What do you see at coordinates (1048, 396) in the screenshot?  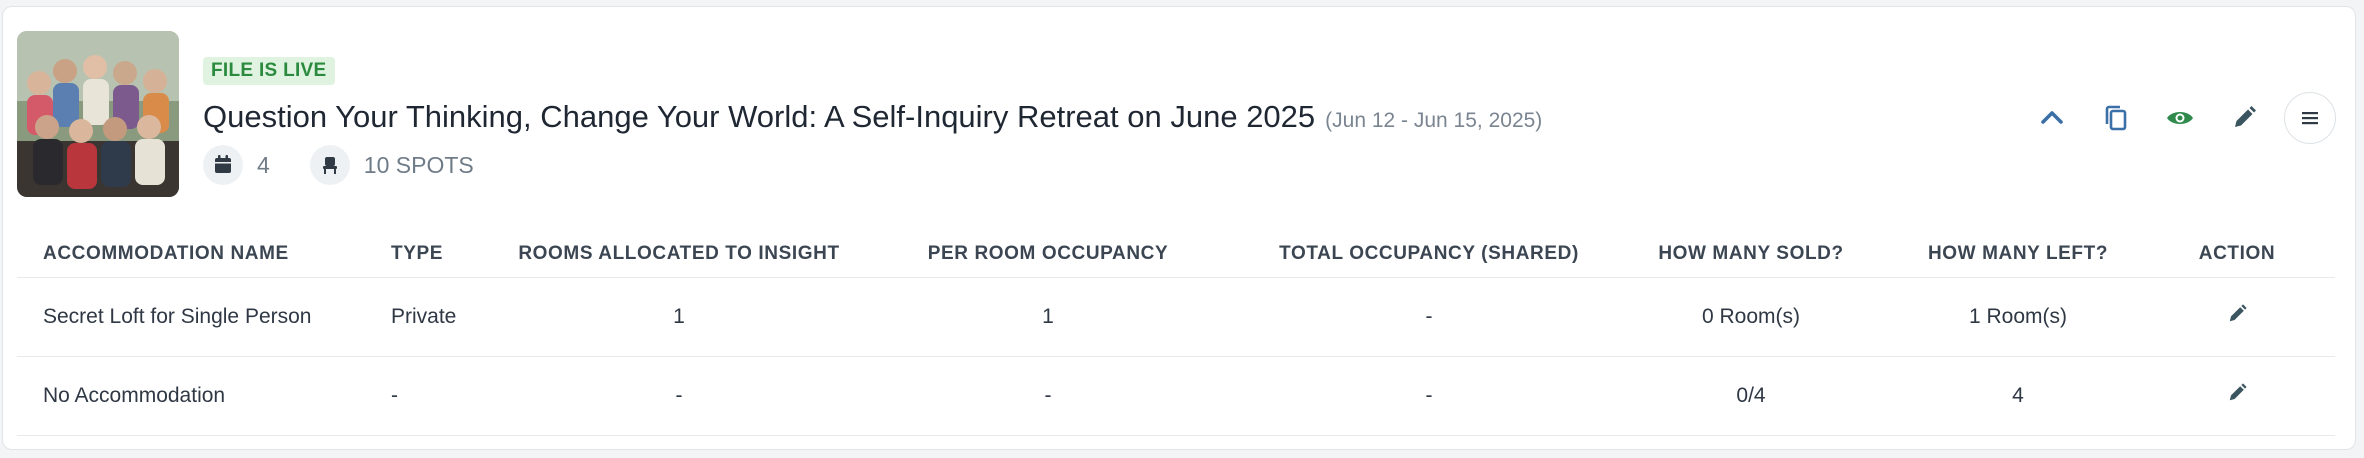 I see `cell-per-room-occupancy: -` at bounding box center [1048, 396].